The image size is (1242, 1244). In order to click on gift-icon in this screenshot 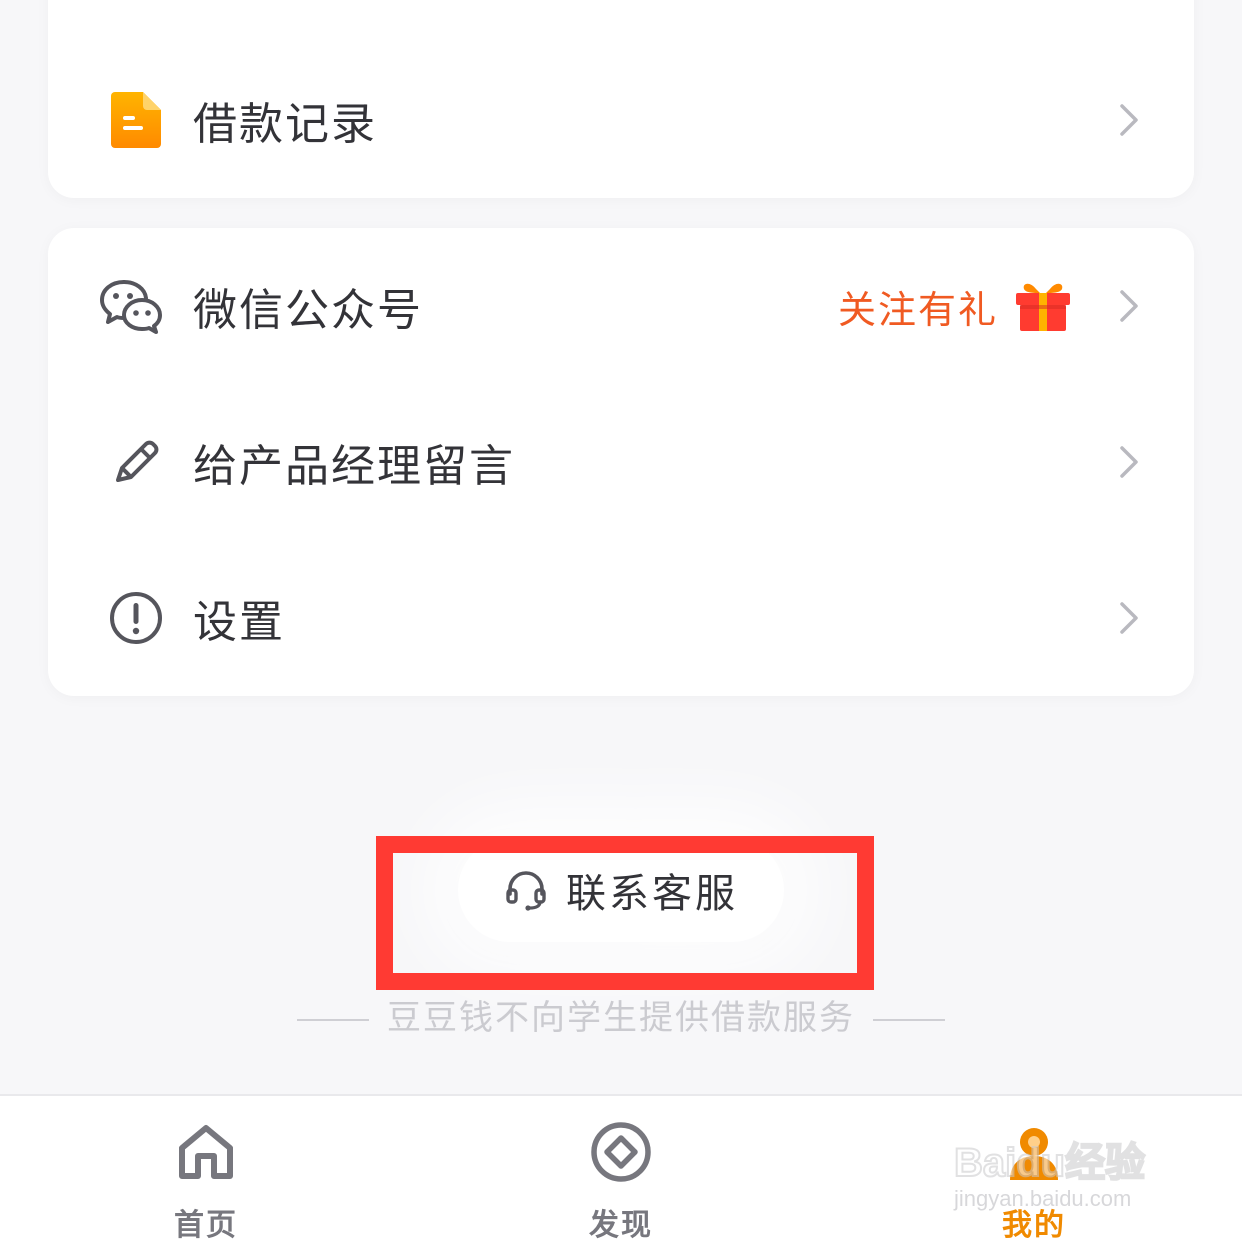, I will do `click(1043, 306)`.